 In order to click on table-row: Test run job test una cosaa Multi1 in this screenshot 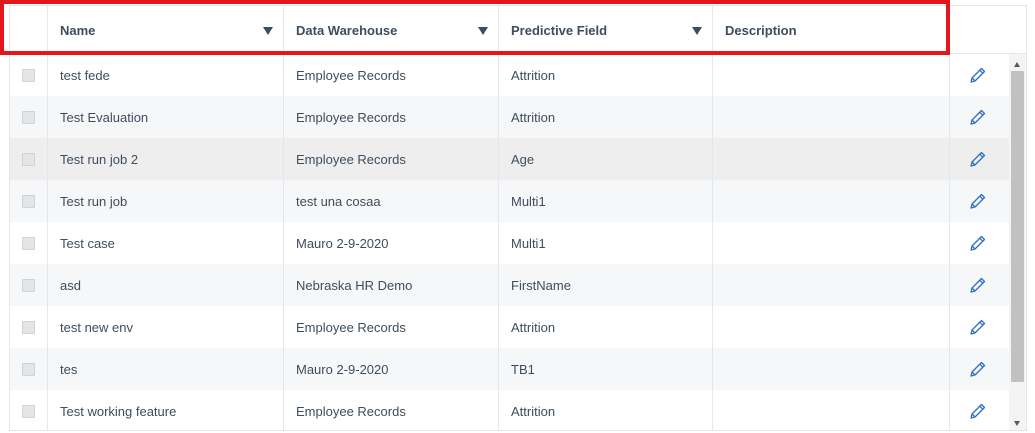, I will do `click(510, 201)`.